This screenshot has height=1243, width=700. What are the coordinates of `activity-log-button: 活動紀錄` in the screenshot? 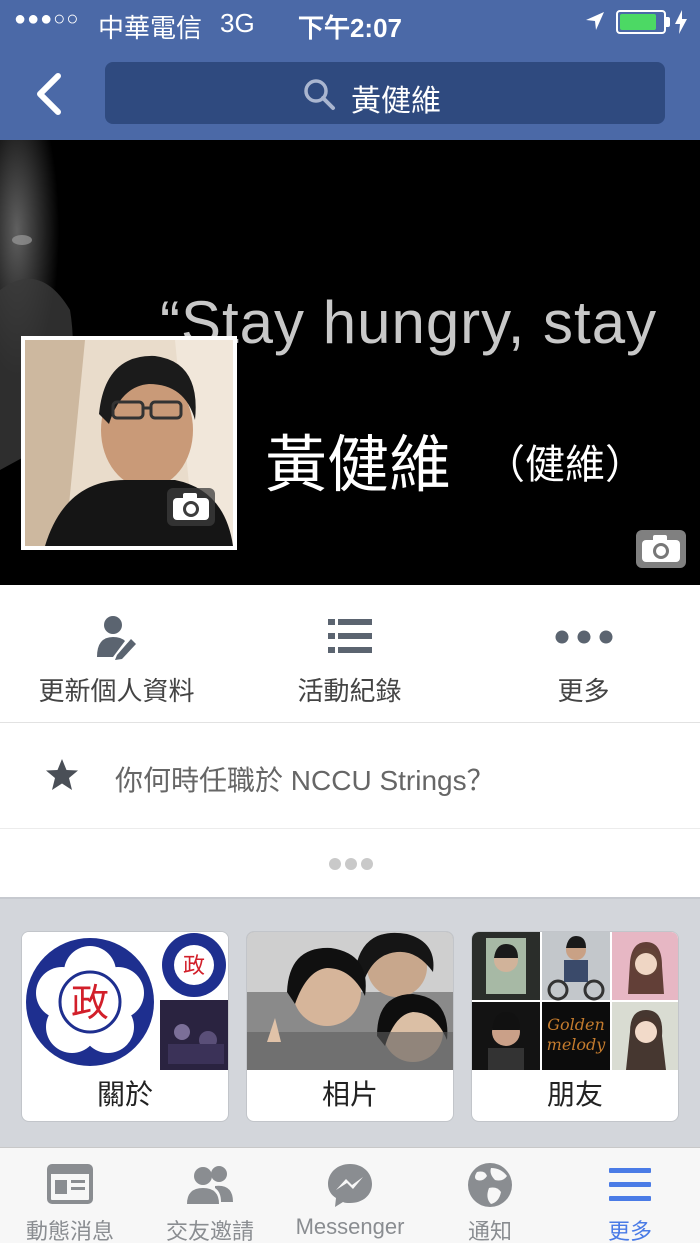 It's located at (349, 654).